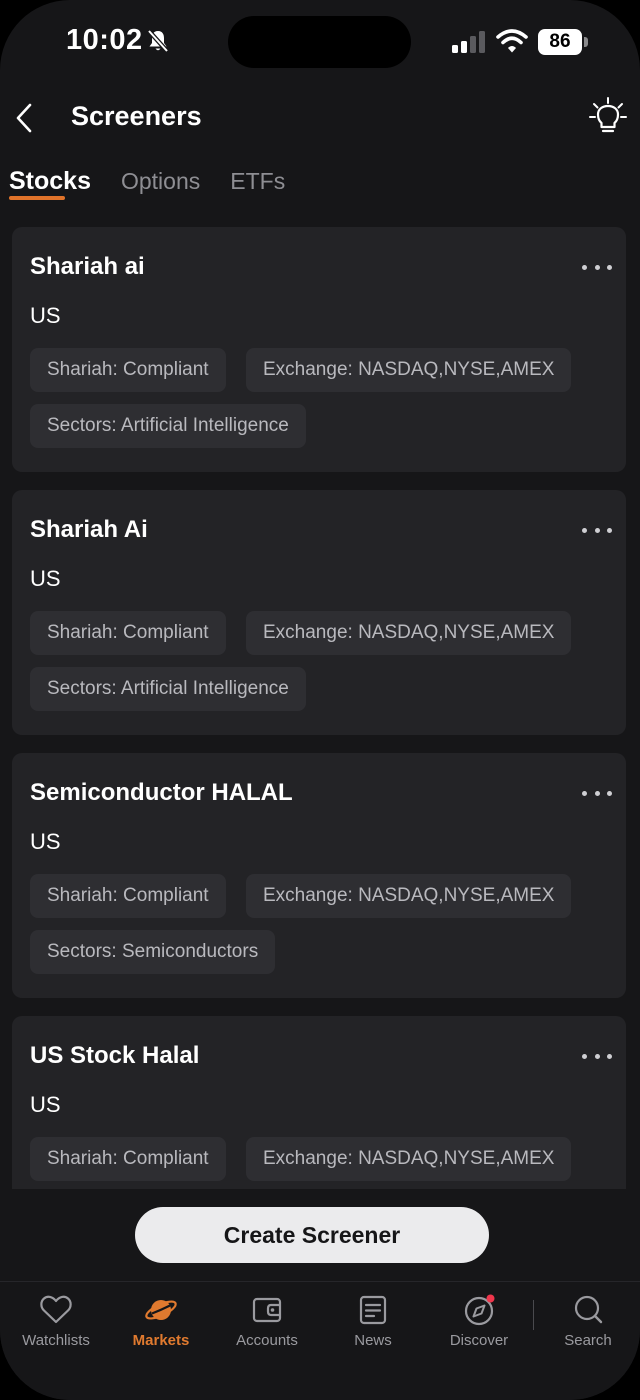  I want to click on nav-watchlists: Watchlists, so click(56, 1326).